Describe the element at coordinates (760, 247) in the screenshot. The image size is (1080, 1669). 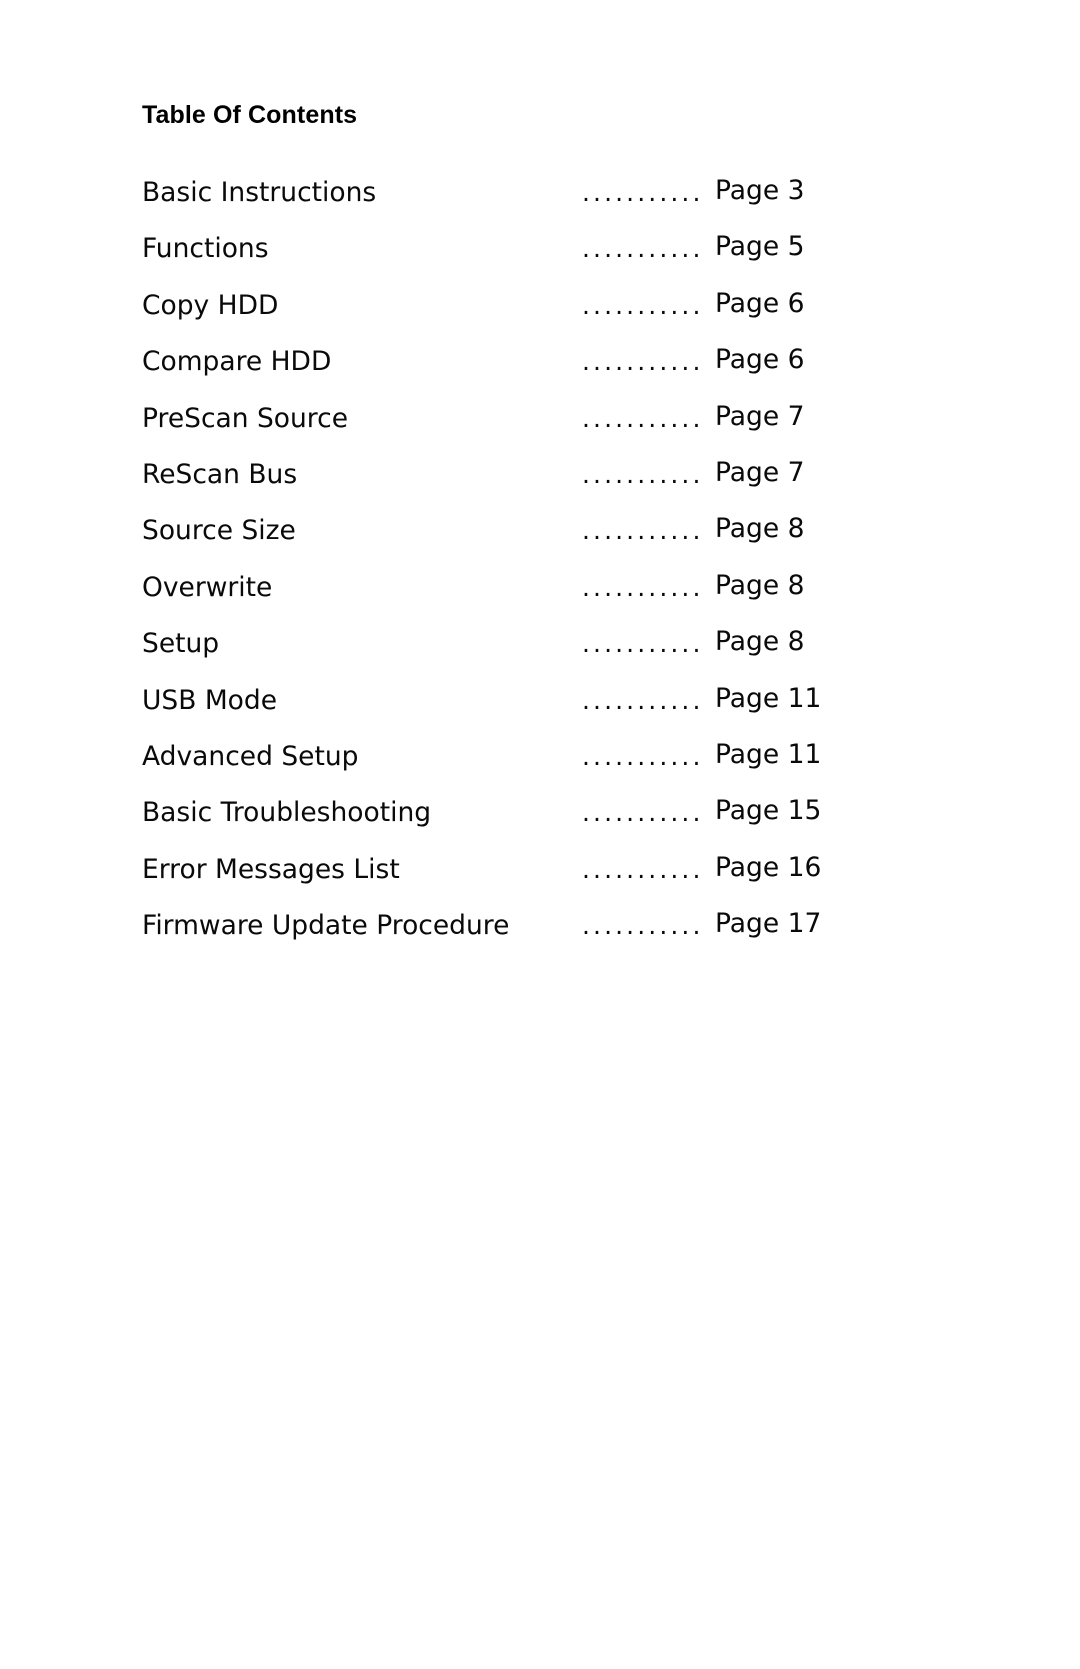
I see `toc-entry-page-number: Page 5` at that location.